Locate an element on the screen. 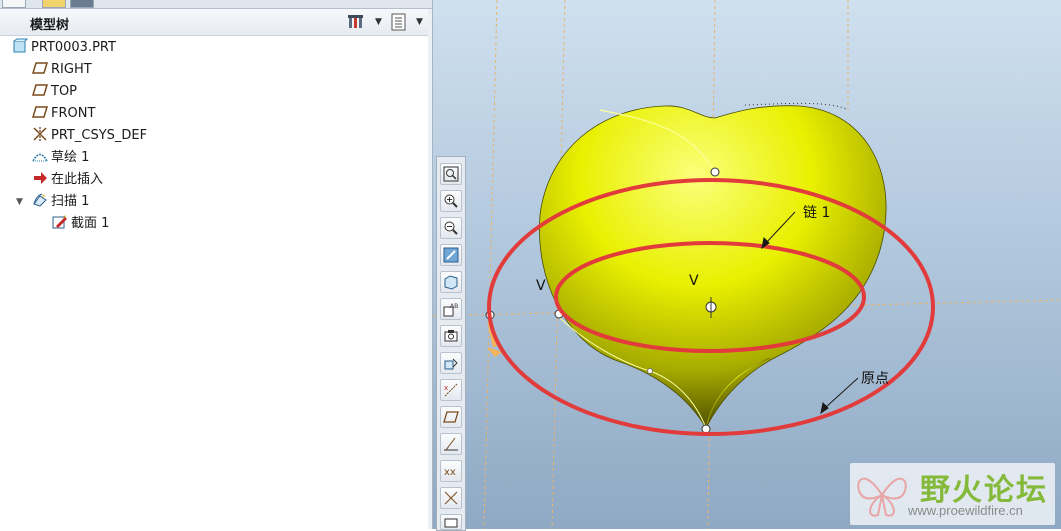 This screenshot has width=1061, height=531. tree-item-sweep: * 扫描 1 is located at coordinates (60, 202).